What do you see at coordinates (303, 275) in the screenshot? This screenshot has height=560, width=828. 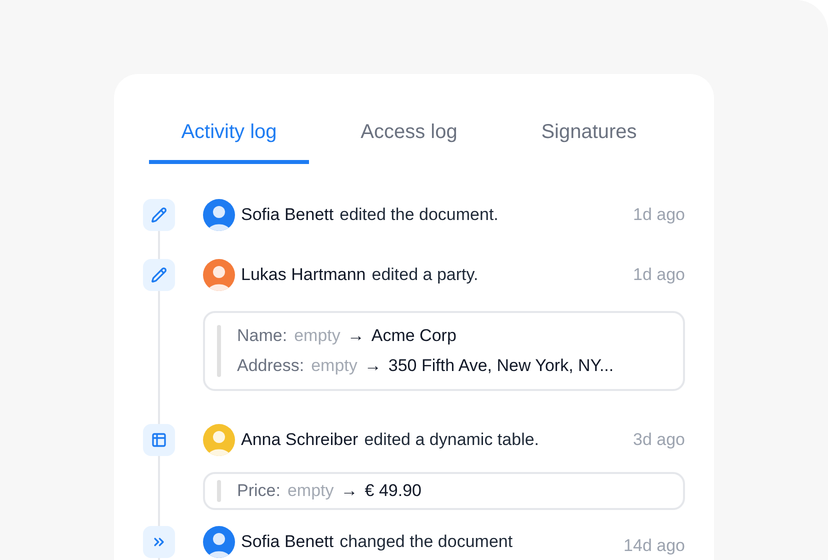 I see `user-name: Lukas Hartmann` at bounding box center [303, 275].